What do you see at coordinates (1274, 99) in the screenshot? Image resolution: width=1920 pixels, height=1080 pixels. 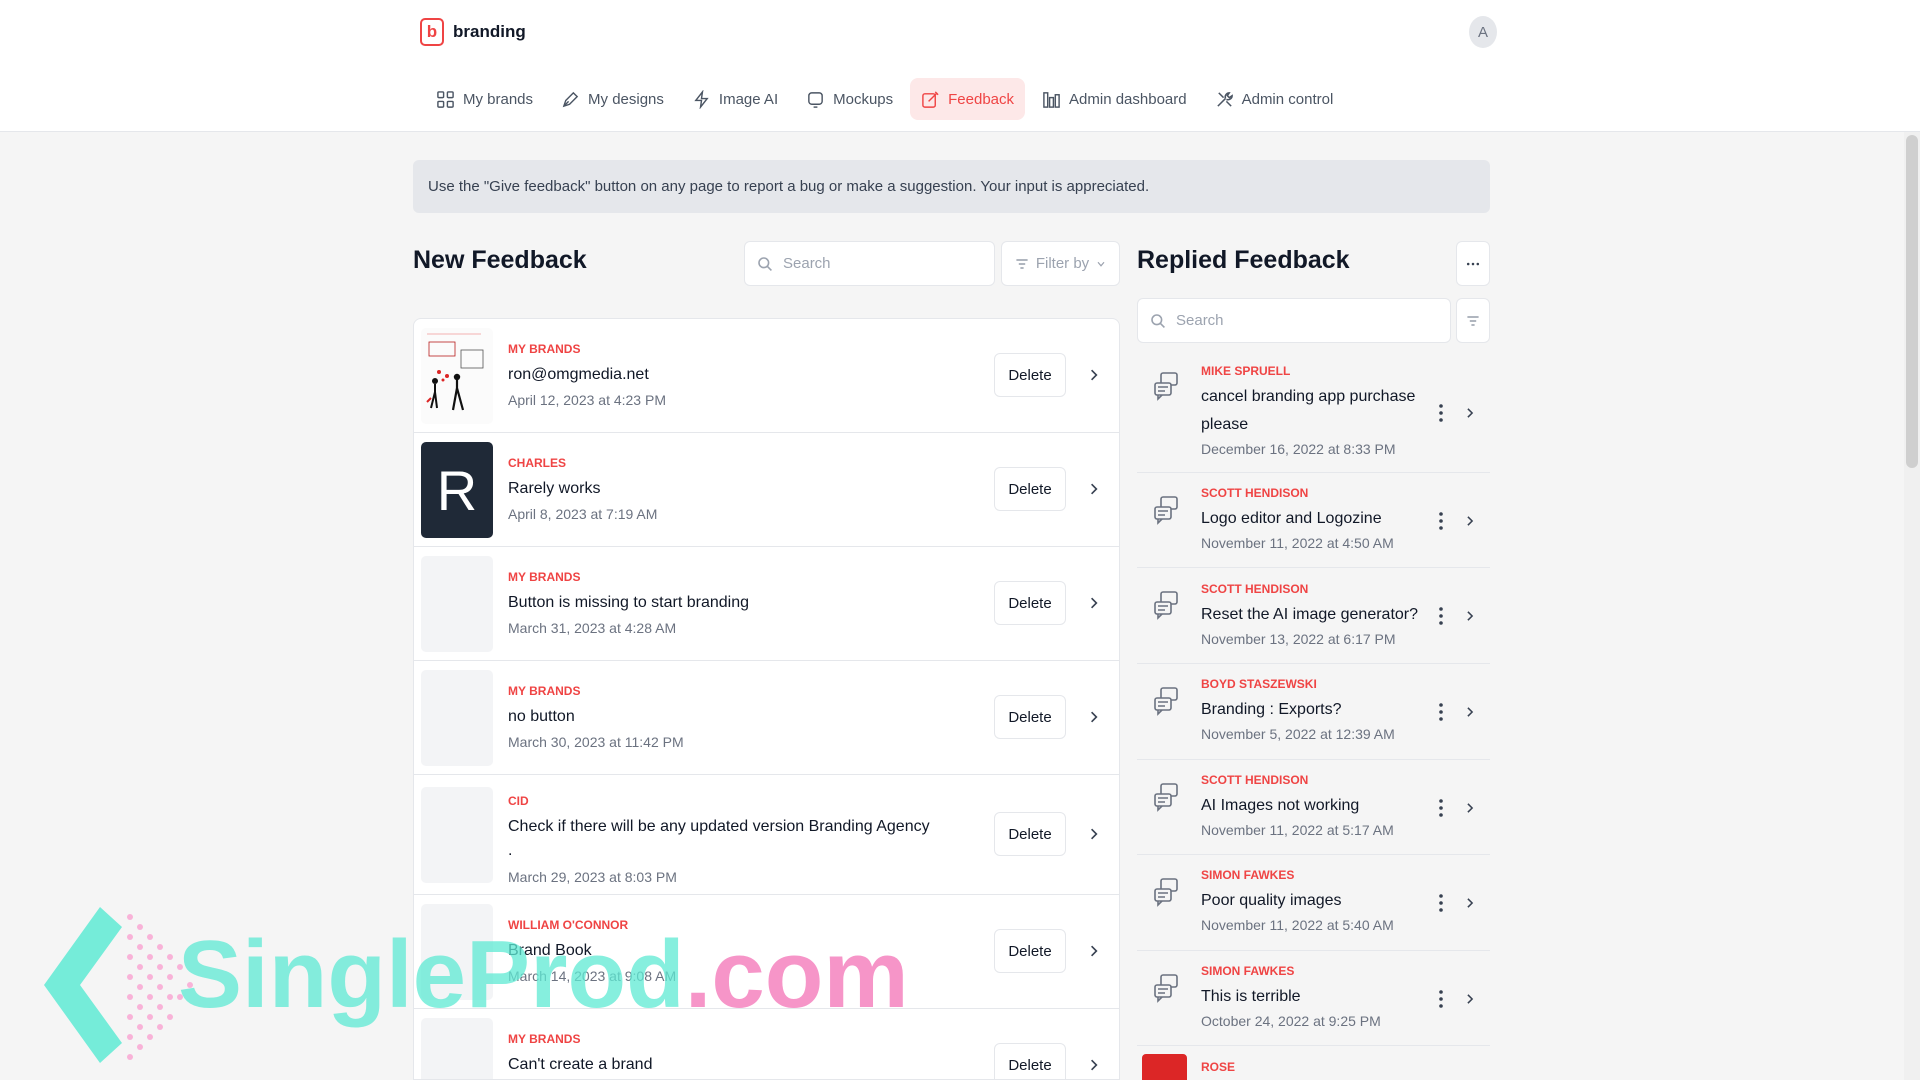 I see `nav-admin-control: Admin control` at bounding box center [1274, 99].